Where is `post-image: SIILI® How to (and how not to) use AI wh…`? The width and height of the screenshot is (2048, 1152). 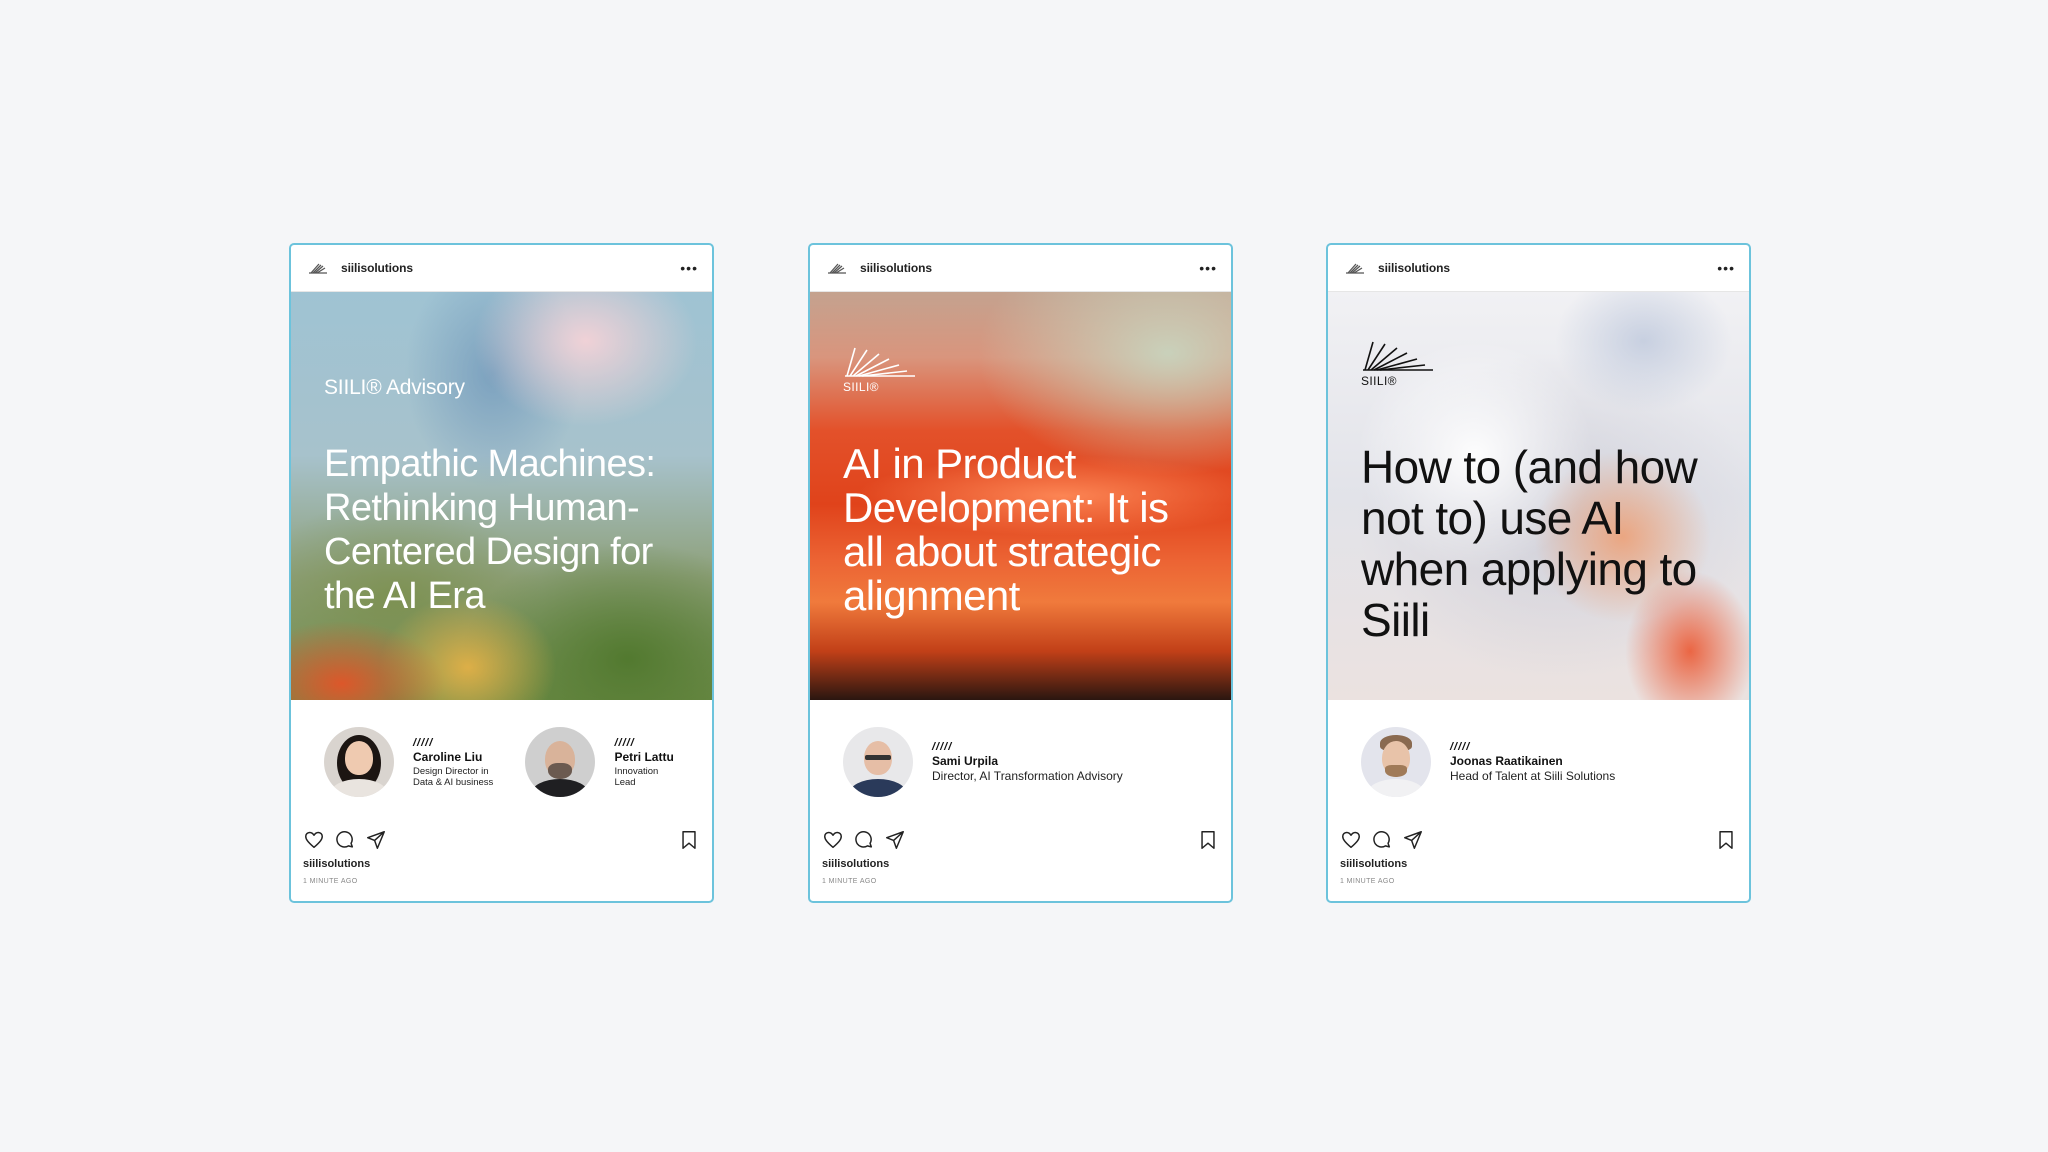
post-image: SIILI® How to (and how not to) use AI wh… is located at coordinates (1538, 496).